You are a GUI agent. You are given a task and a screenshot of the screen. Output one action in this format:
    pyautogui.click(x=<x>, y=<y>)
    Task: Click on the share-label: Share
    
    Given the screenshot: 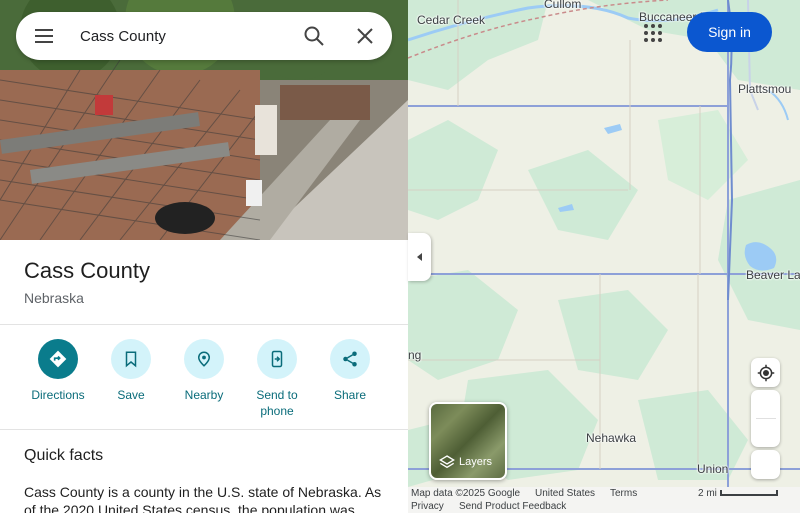 What is the action you would take?
    pyautogui.click(x=350, y=395)
    